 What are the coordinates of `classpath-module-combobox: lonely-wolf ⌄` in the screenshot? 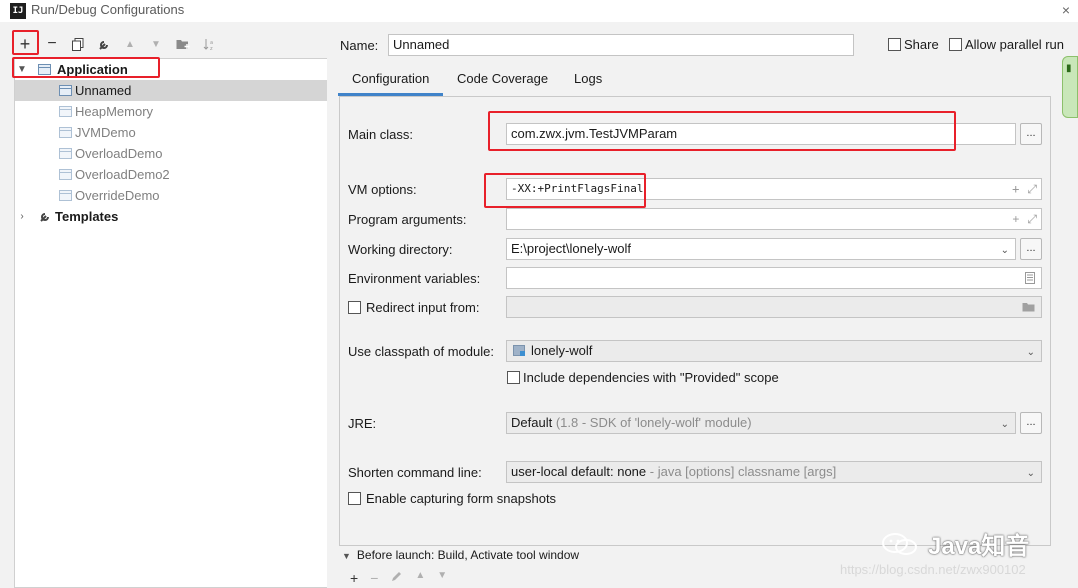 It's located at (774, 351).